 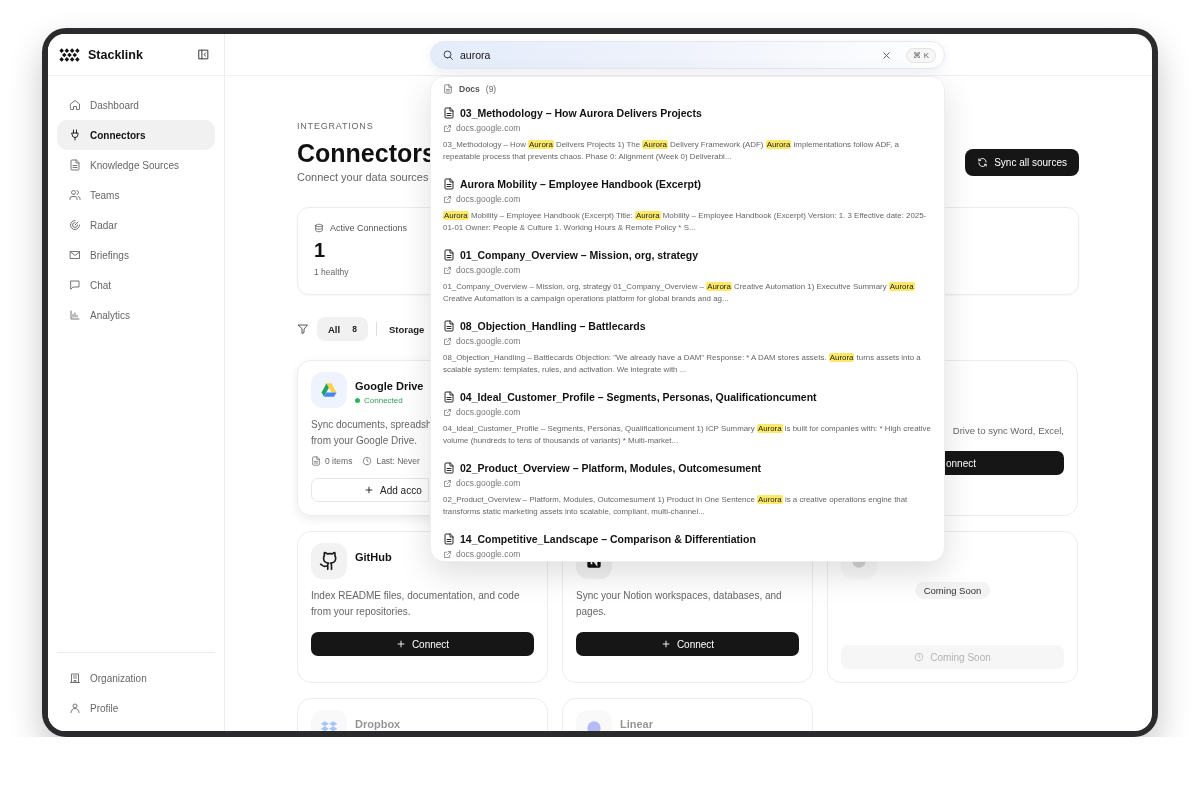 I want to click on result-title: Aurora Mobility – Employee Handbook (Excerpt), so click(x=580, y=184).